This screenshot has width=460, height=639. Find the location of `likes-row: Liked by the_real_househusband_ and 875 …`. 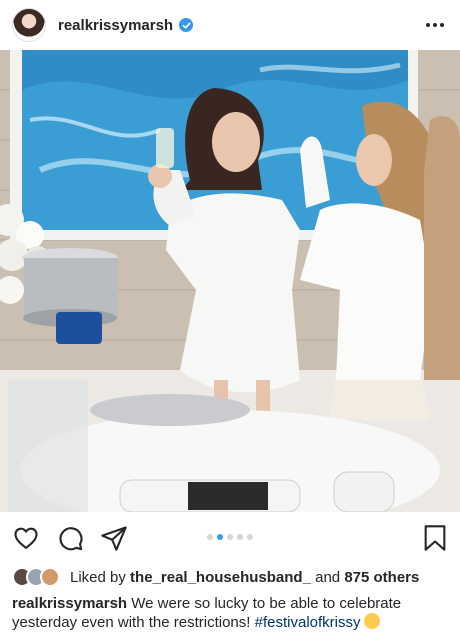

likes-row: Liked by the_real_househusband_ and 875 … is located at coordinates (230, 577).